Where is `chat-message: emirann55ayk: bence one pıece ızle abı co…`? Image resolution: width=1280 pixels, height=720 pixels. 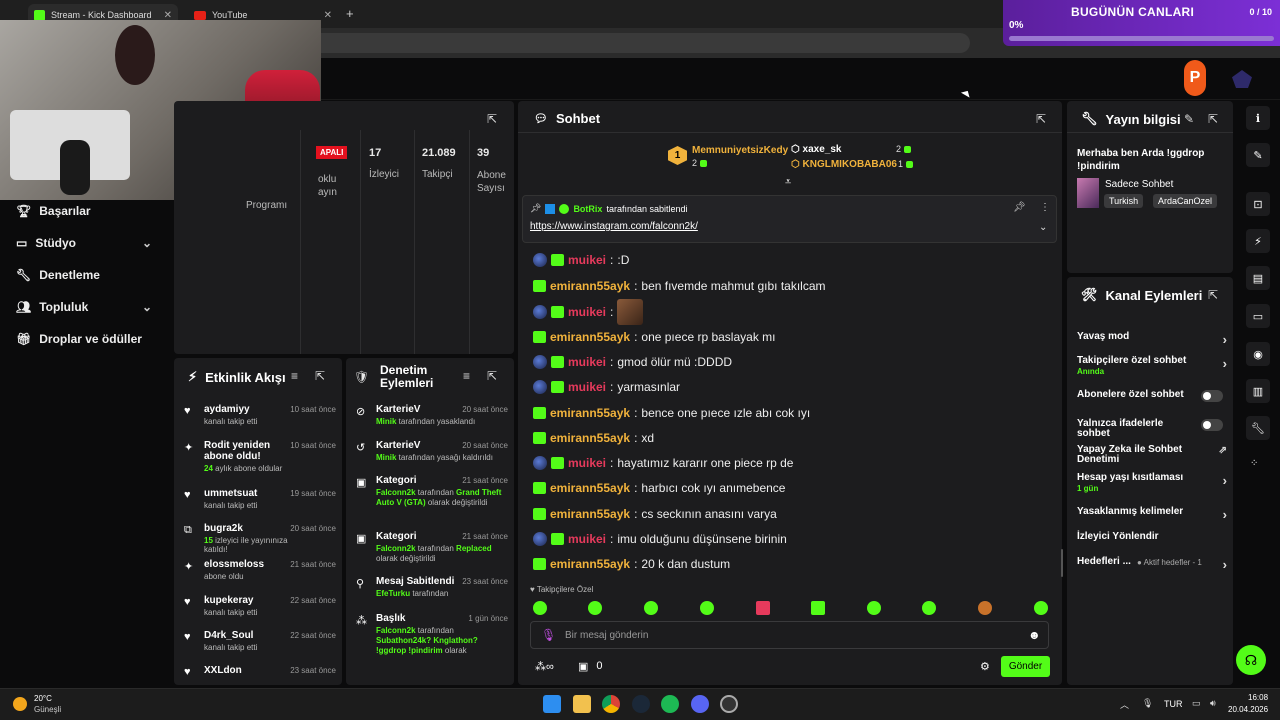
chat-message: emirann55ayk: bence one pıece ızle abı co… is located at coordinates (671, 413).